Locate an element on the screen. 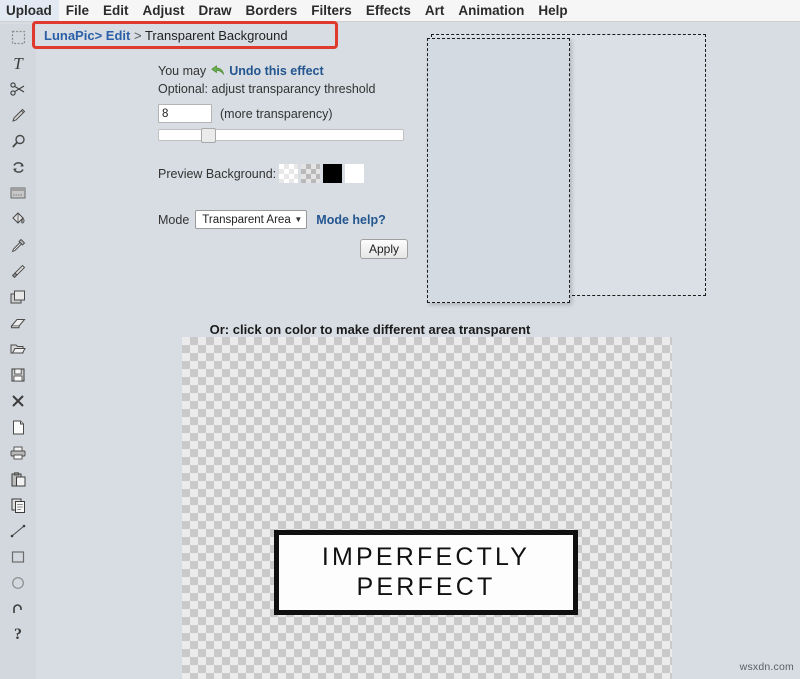  help-question-icon: ? is located at coordinates (18, 635).